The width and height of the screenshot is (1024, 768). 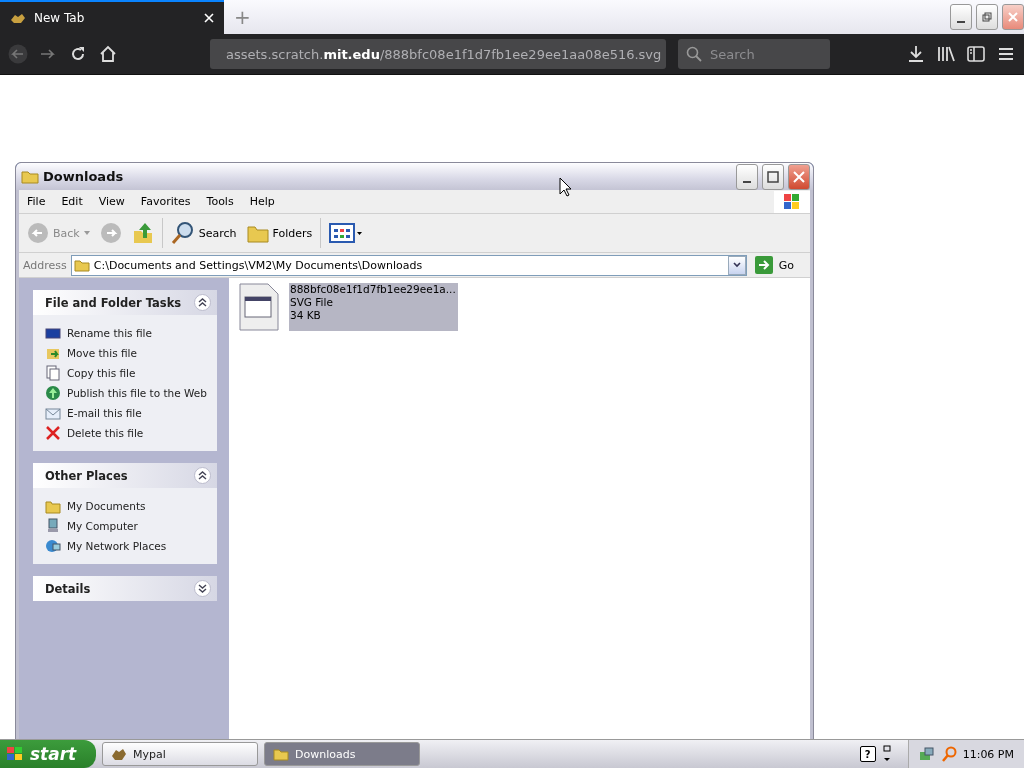 What do you see at coordinates (68, 588) in the screenshot?
I see `panel-title: Details` at bounding box center [68, 588].